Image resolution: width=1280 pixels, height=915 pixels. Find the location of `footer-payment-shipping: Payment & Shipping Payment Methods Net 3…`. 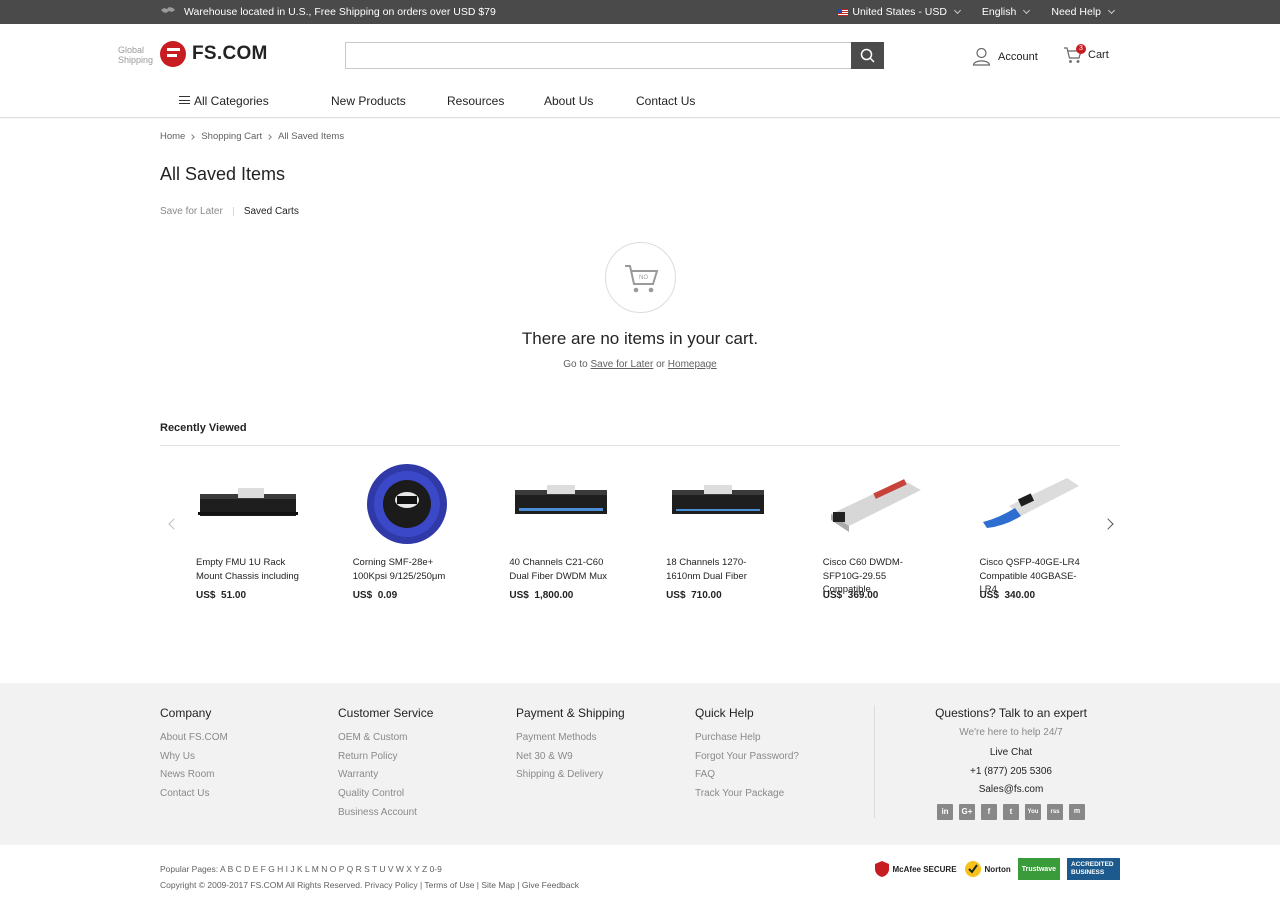

footer-payment-shipping: Payment & Shipping Payment Methods Net 3… is located at coordinates (570, 745).